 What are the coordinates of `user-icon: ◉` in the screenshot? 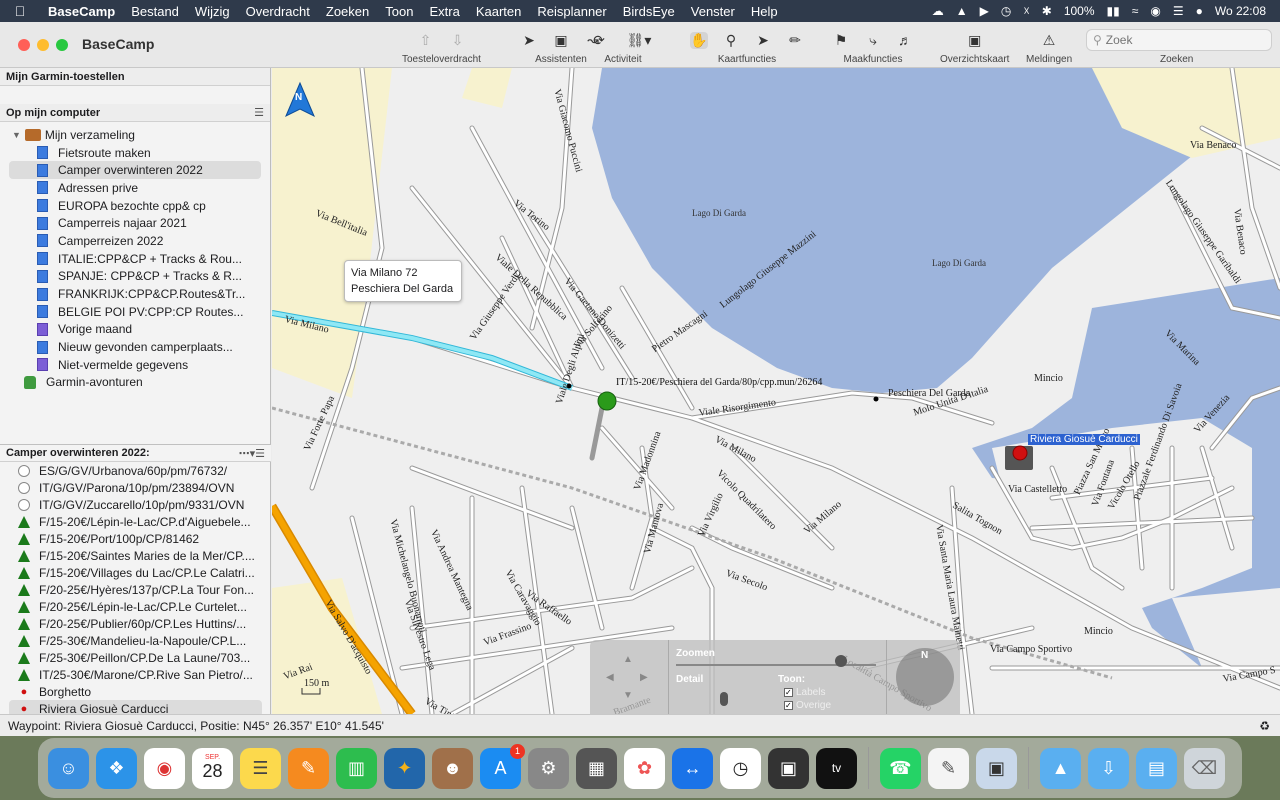 It's located at (1155, 11).